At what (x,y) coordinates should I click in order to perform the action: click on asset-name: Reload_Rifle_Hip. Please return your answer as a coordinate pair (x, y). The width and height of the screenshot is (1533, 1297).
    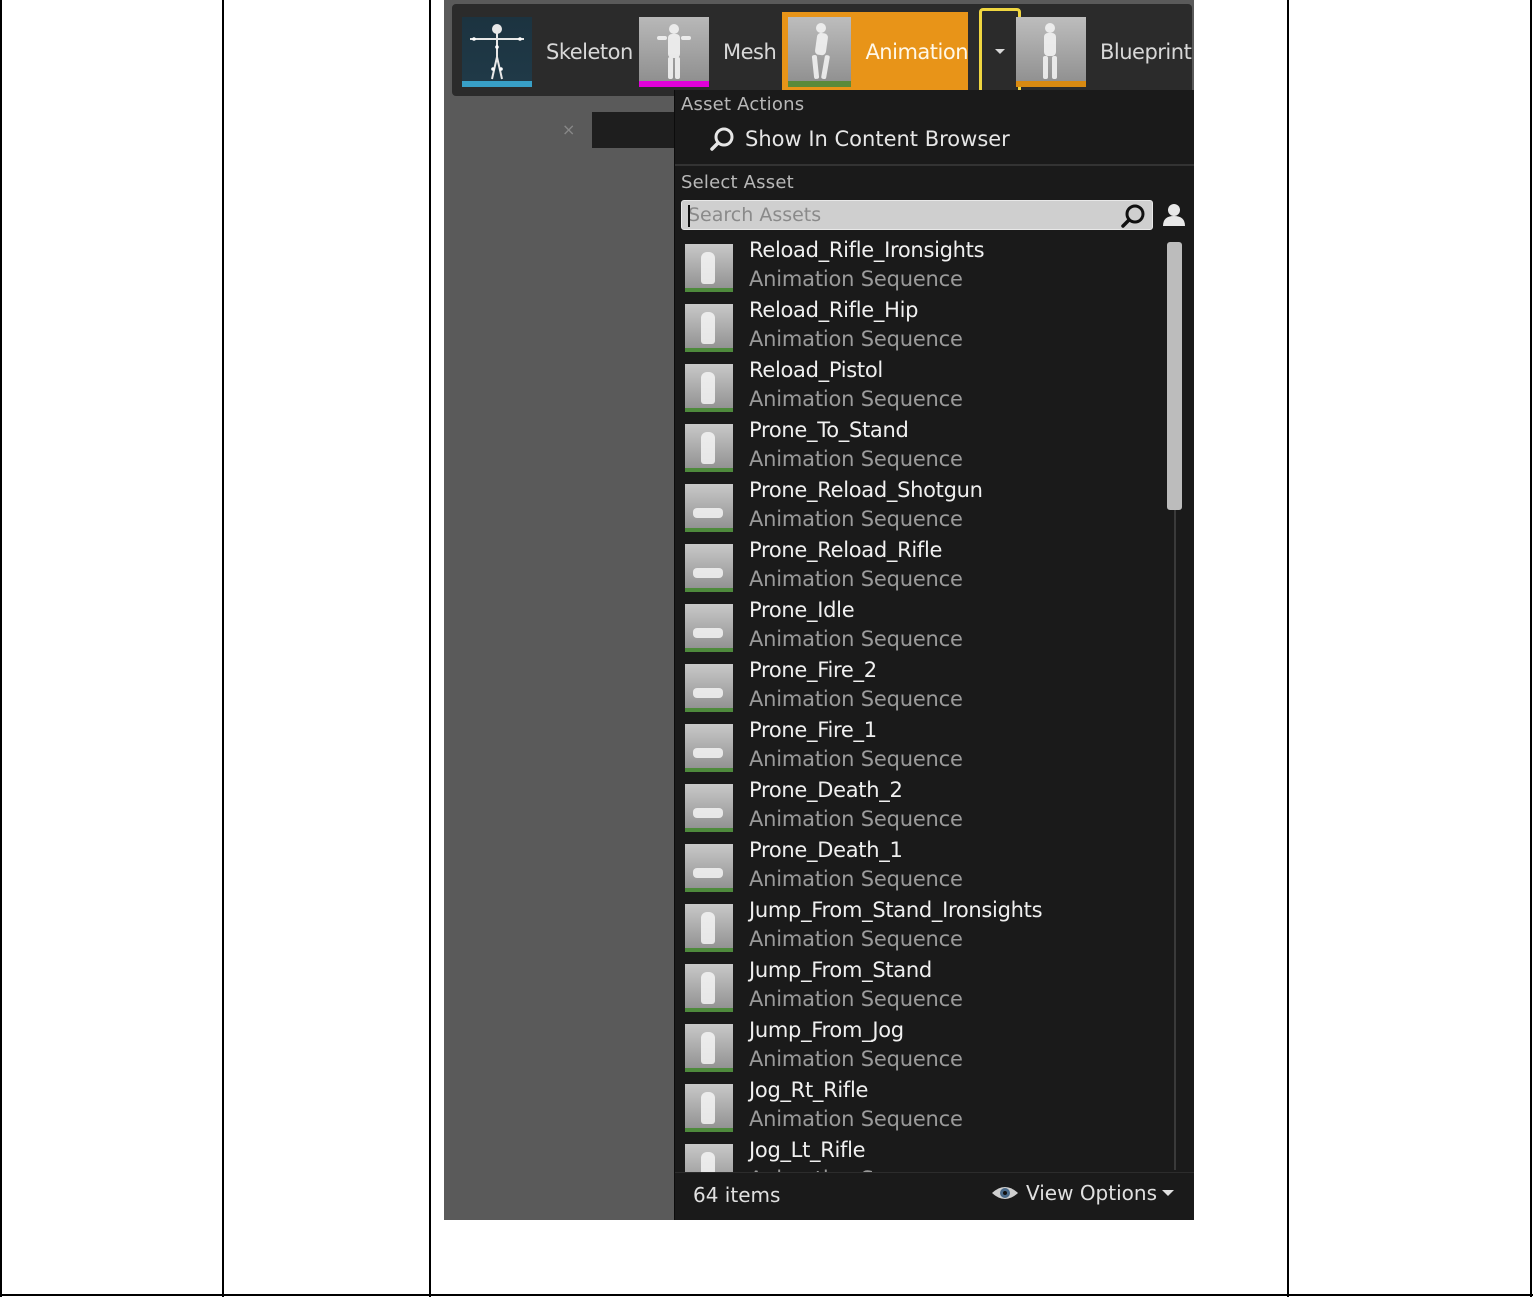
    Looking at the image, I should click on (834, 310).